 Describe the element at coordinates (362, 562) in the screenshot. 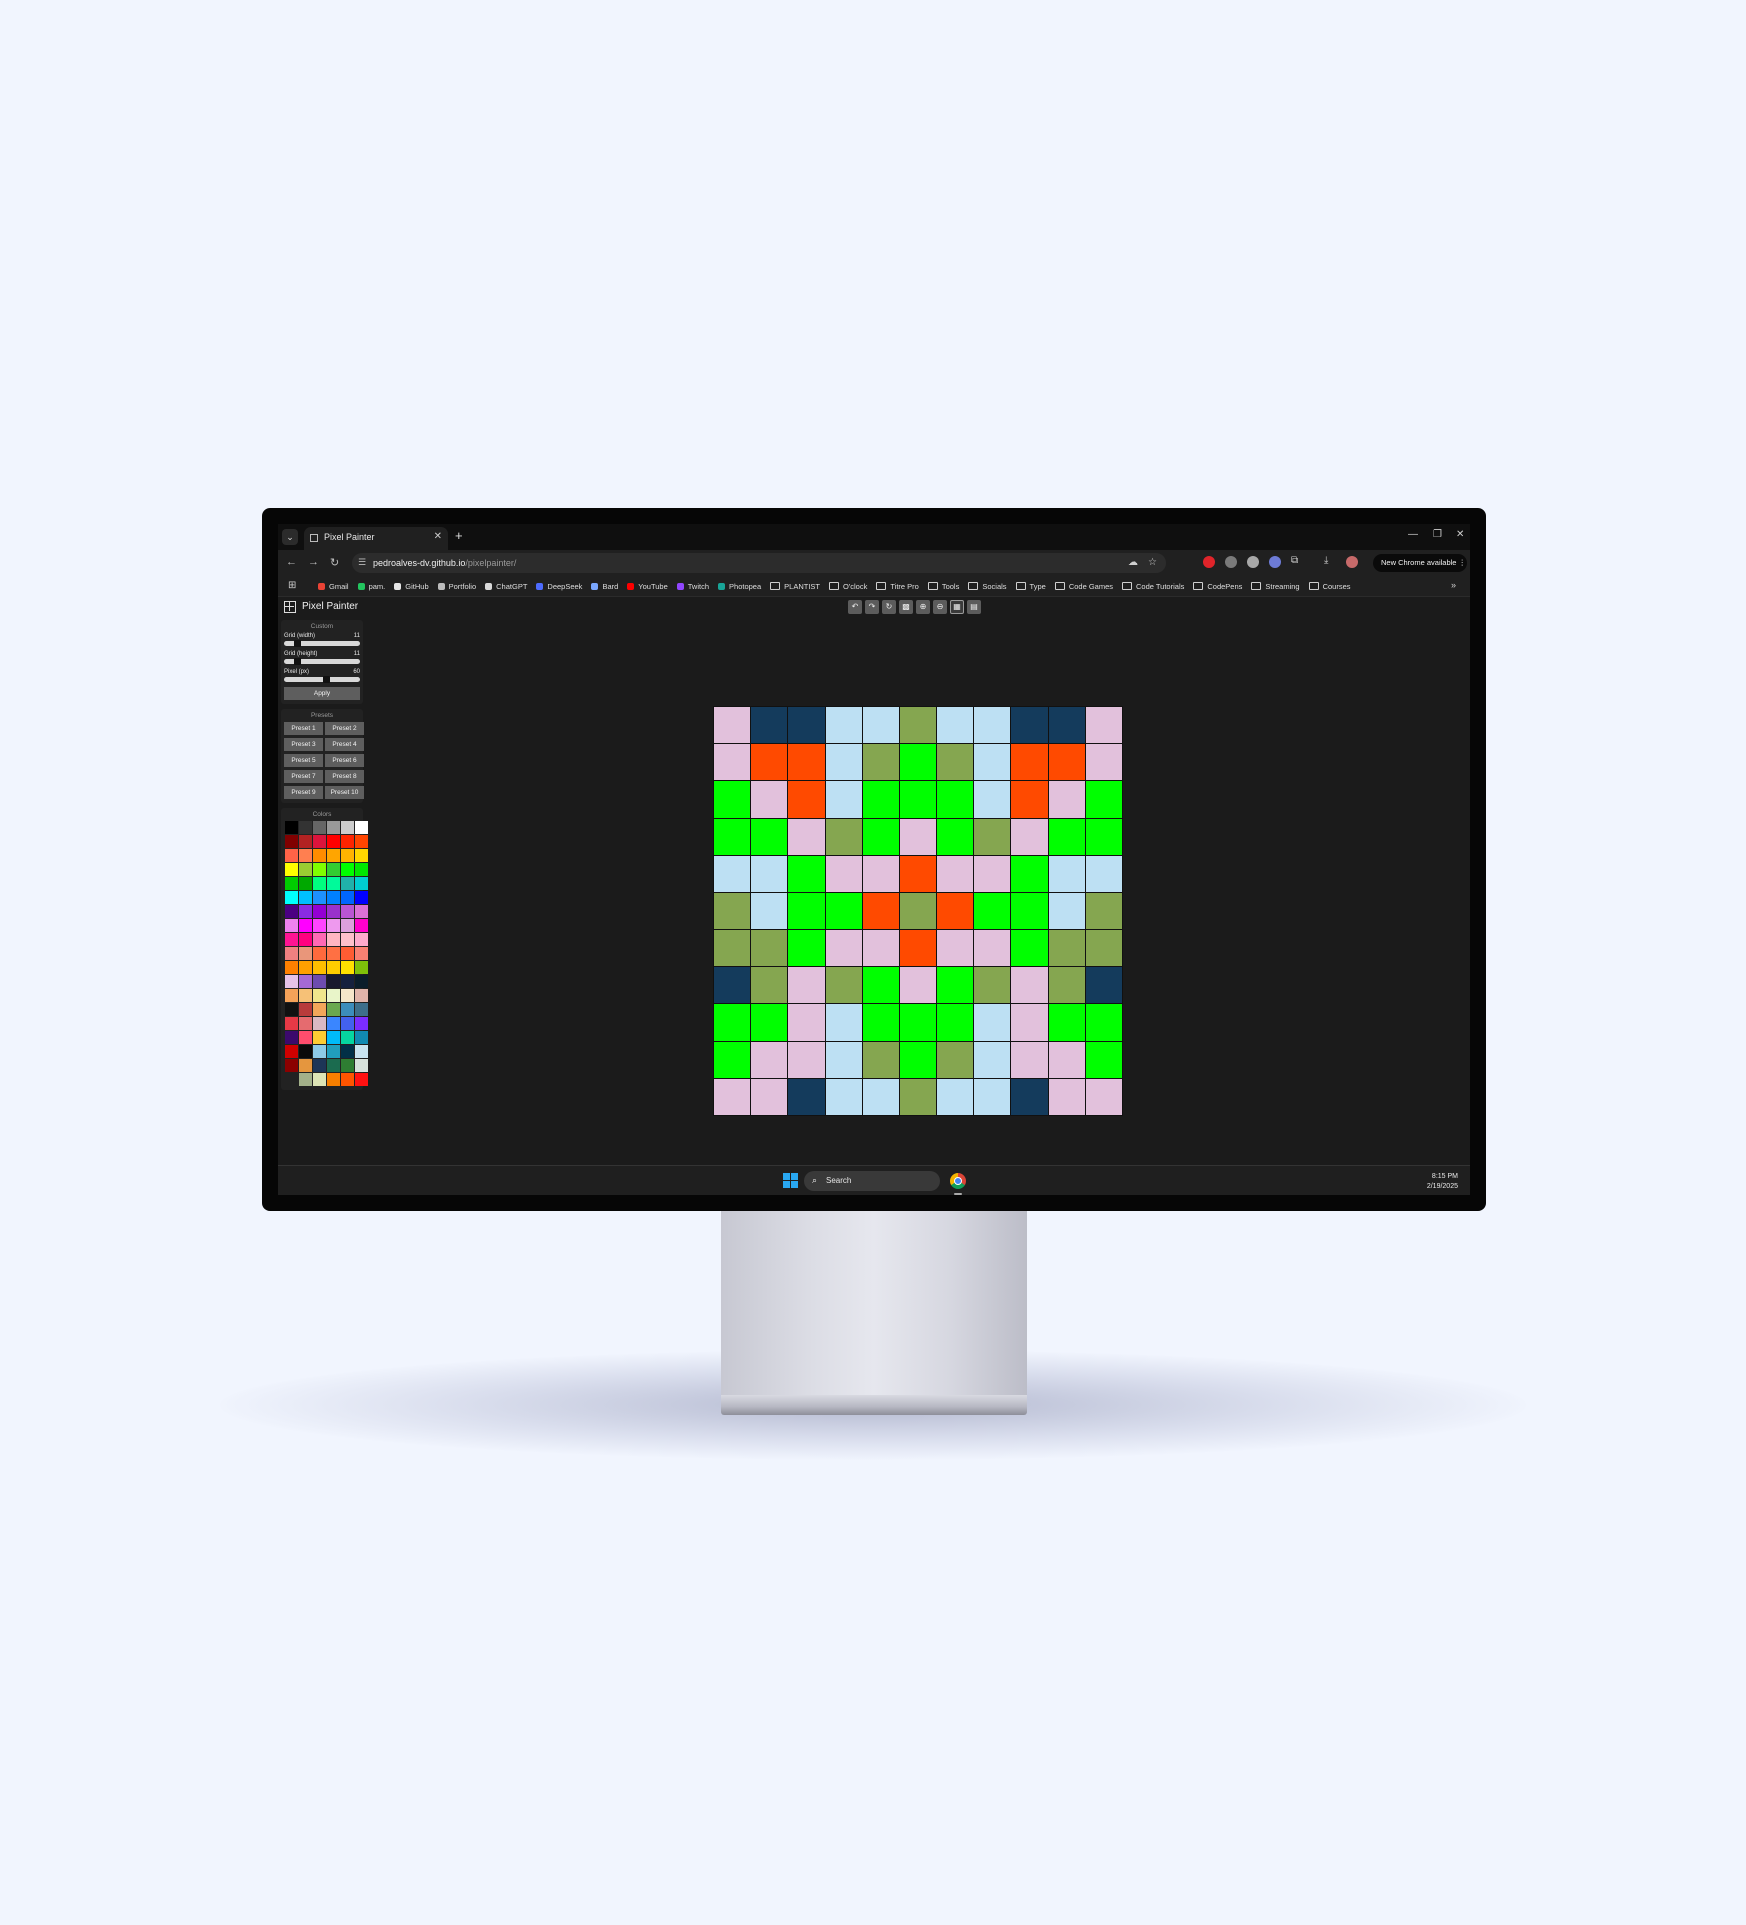

I see `site-info-icon: ☰` at that location.